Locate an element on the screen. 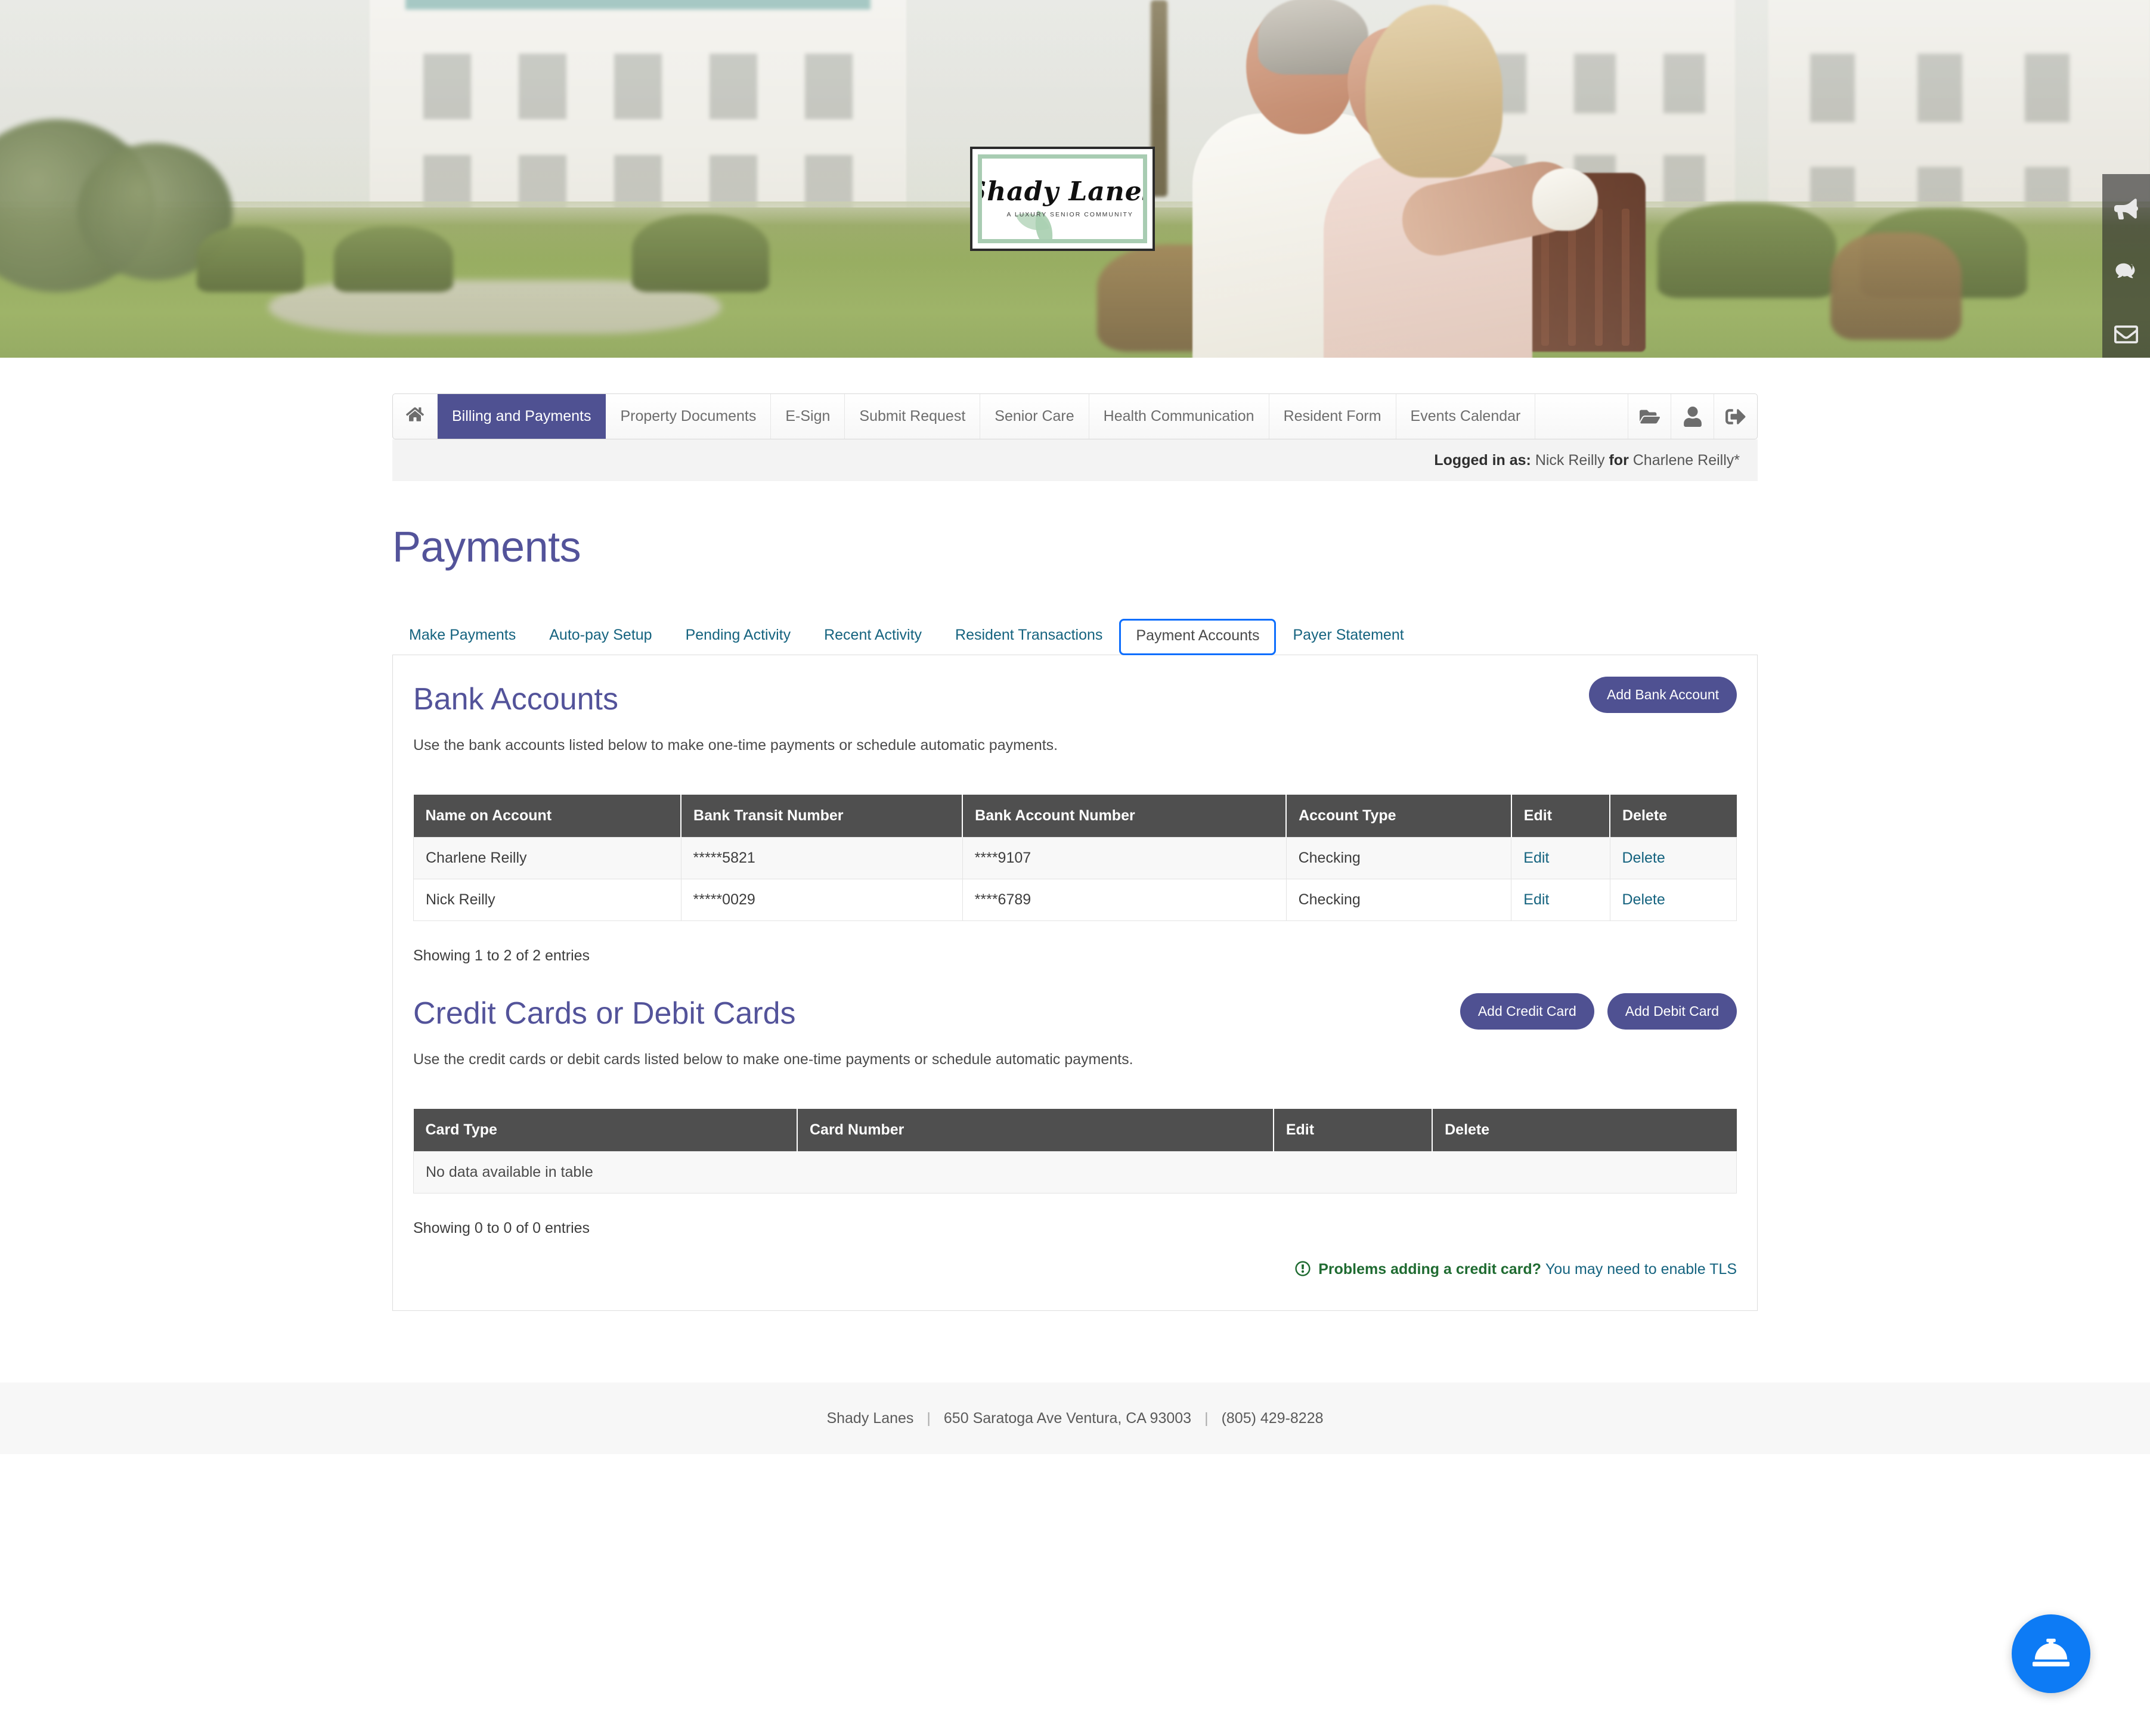  cell-bank-transit-number: *****5821 is located at coordinates (821, 859).